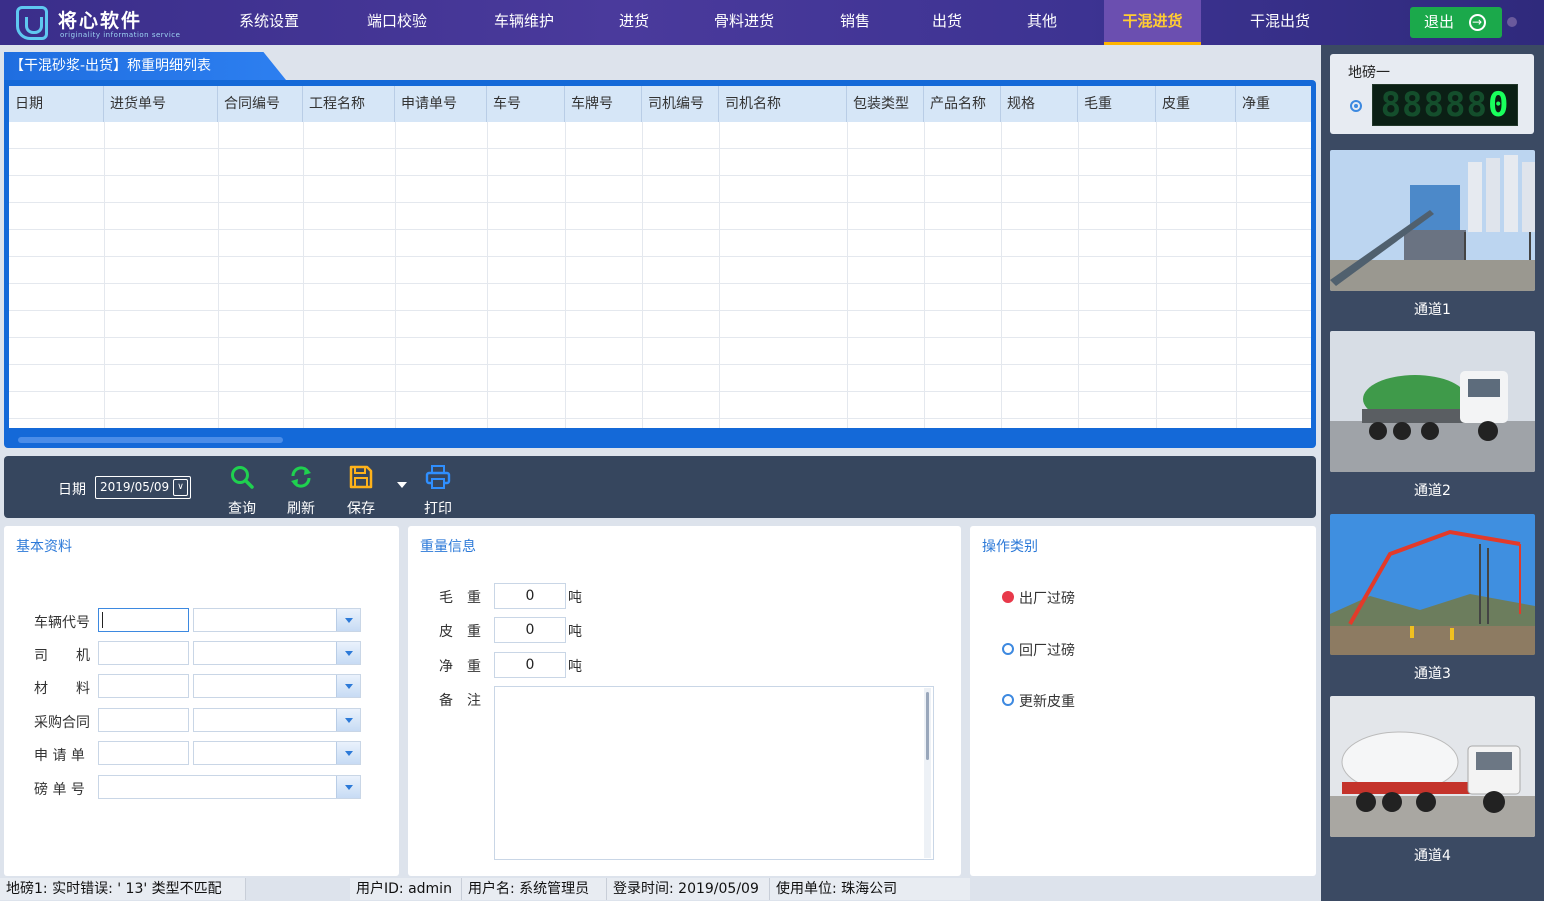 Image resolution: width=1544 pixels, height=901 pixels. Describe the element at coordinates (161, 104) in the screenshot. I see `column-header: 进货单号` at that location.